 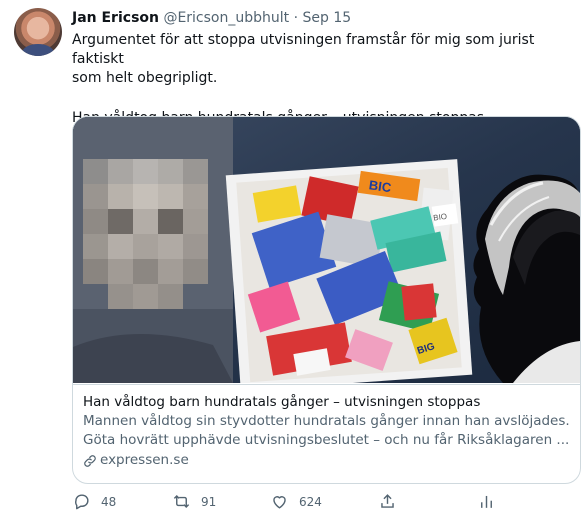 What do you see at coordinates (380, 186) in the screenshot?
I see `bic-label: BIC` at bounding box center [380, 186].